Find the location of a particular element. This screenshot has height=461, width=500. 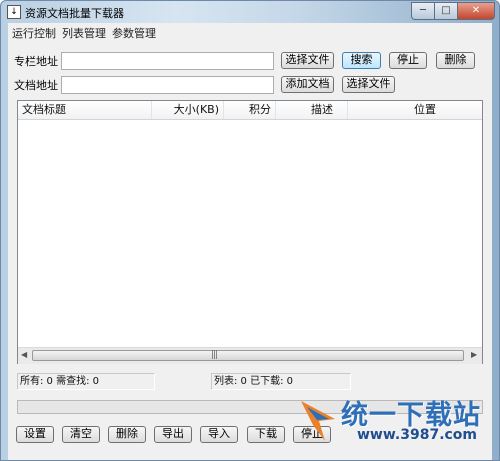

col-points: 积分 is located at coordinates (250, 110).